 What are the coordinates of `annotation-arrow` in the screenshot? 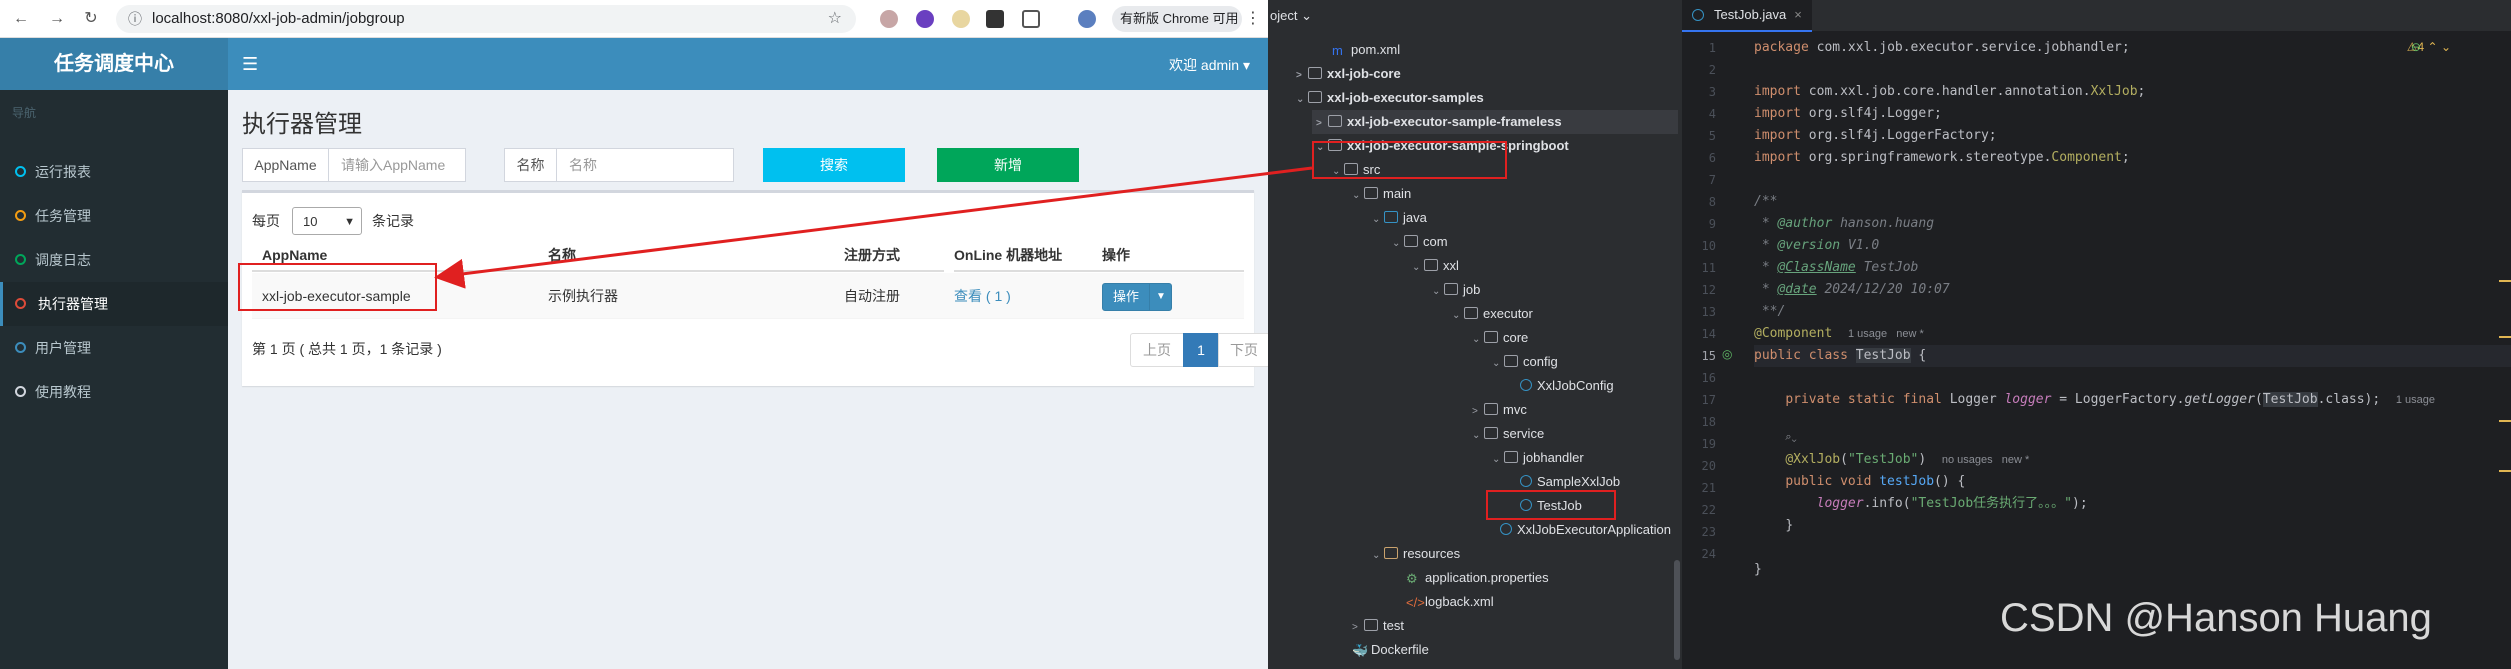 It's located at (873, 227).